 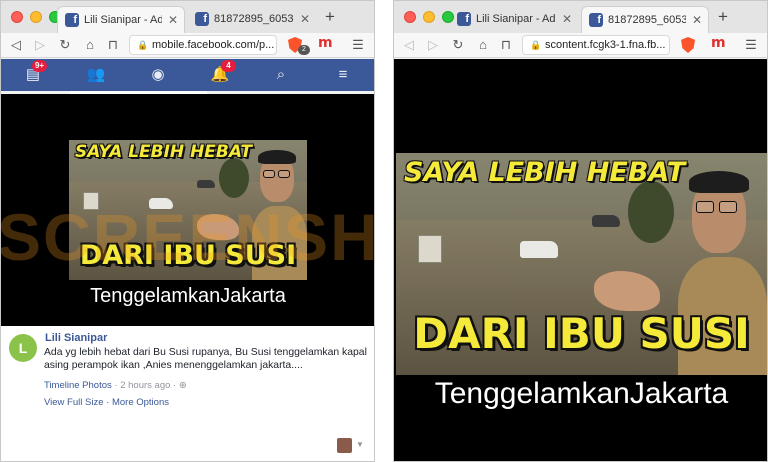 I want to click on friends-button: 👥, so click(x=96, y=75).